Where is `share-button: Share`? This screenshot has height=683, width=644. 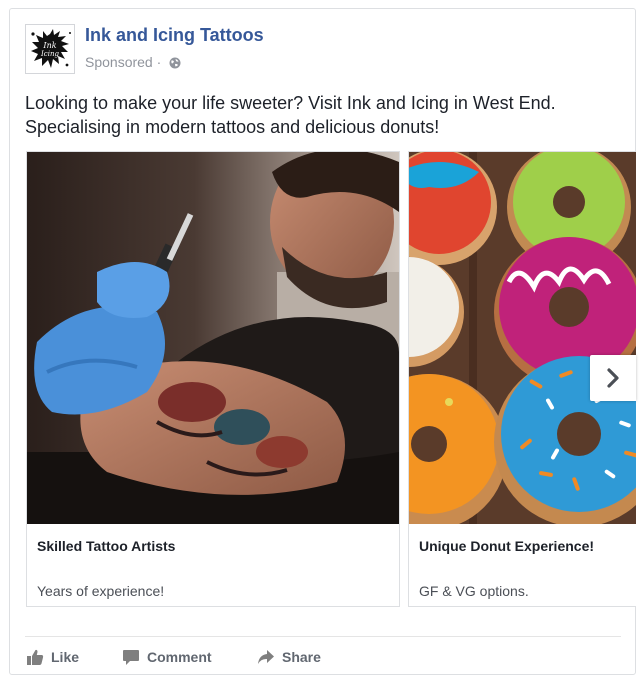 share-button: Share is located at coordinates (289, 657).